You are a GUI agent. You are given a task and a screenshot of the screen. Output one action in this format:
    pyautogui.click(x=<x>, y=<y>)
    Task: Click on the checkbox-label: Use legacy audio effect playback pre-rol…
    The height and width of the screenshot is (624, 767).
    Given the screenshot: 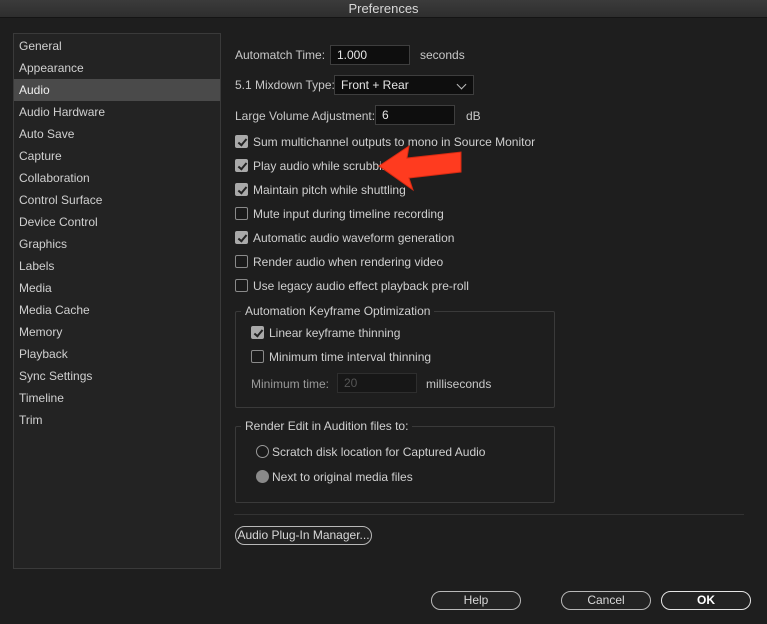 What is the action you would take?
    pyautogui.click(x=361, y=286)
    